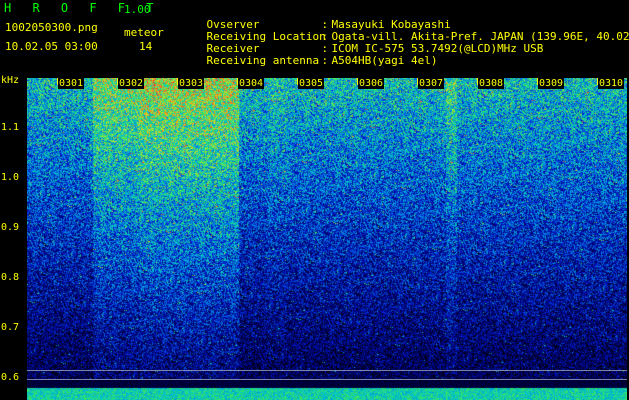 The height and width of the screenshot is (400, 629). What do you see at coordinates (10, 127) in the screenshot?
I see `y-tick-label: 1.1` at bounding box center [10, 127].